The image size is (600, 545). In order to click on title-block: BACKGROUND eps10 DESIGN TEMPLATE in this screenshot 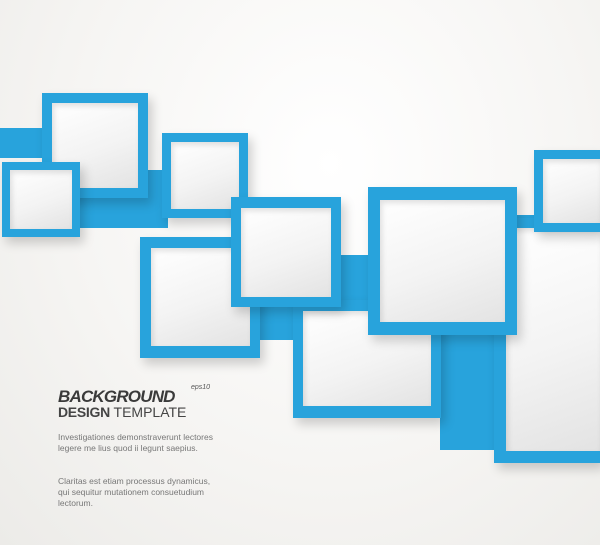, I will do `click(134, 402)`.